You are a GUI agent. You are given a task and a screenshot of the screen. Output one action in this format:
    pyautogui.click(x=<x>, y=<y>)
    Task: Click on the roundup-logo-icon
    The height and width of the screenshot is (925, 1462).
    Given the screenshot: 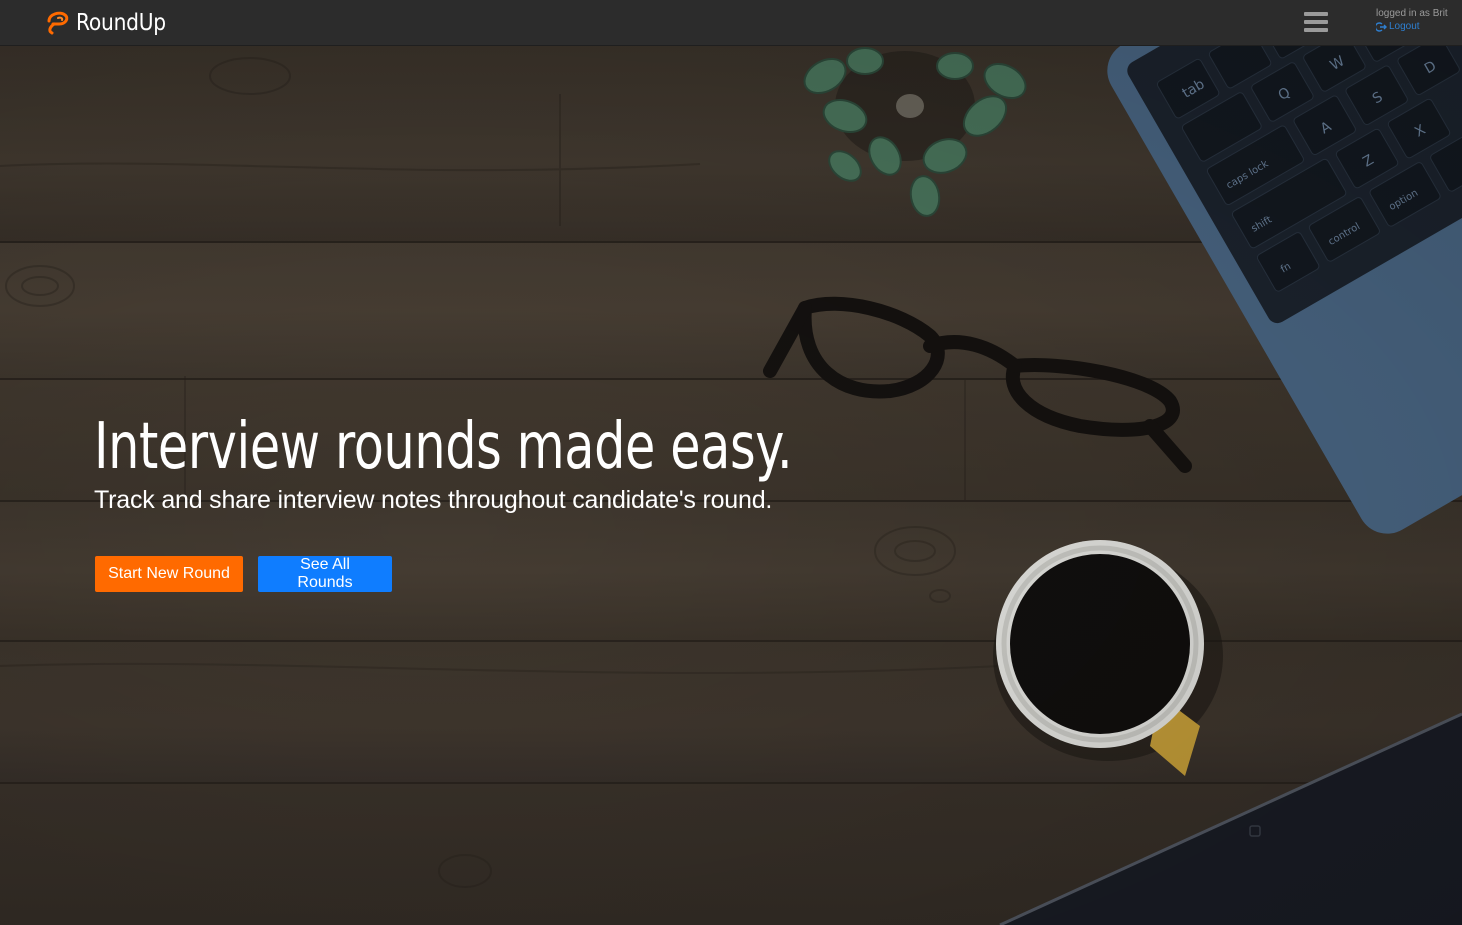 What is the action you would take?
    pyautogui.click(x=58, y=23)
    